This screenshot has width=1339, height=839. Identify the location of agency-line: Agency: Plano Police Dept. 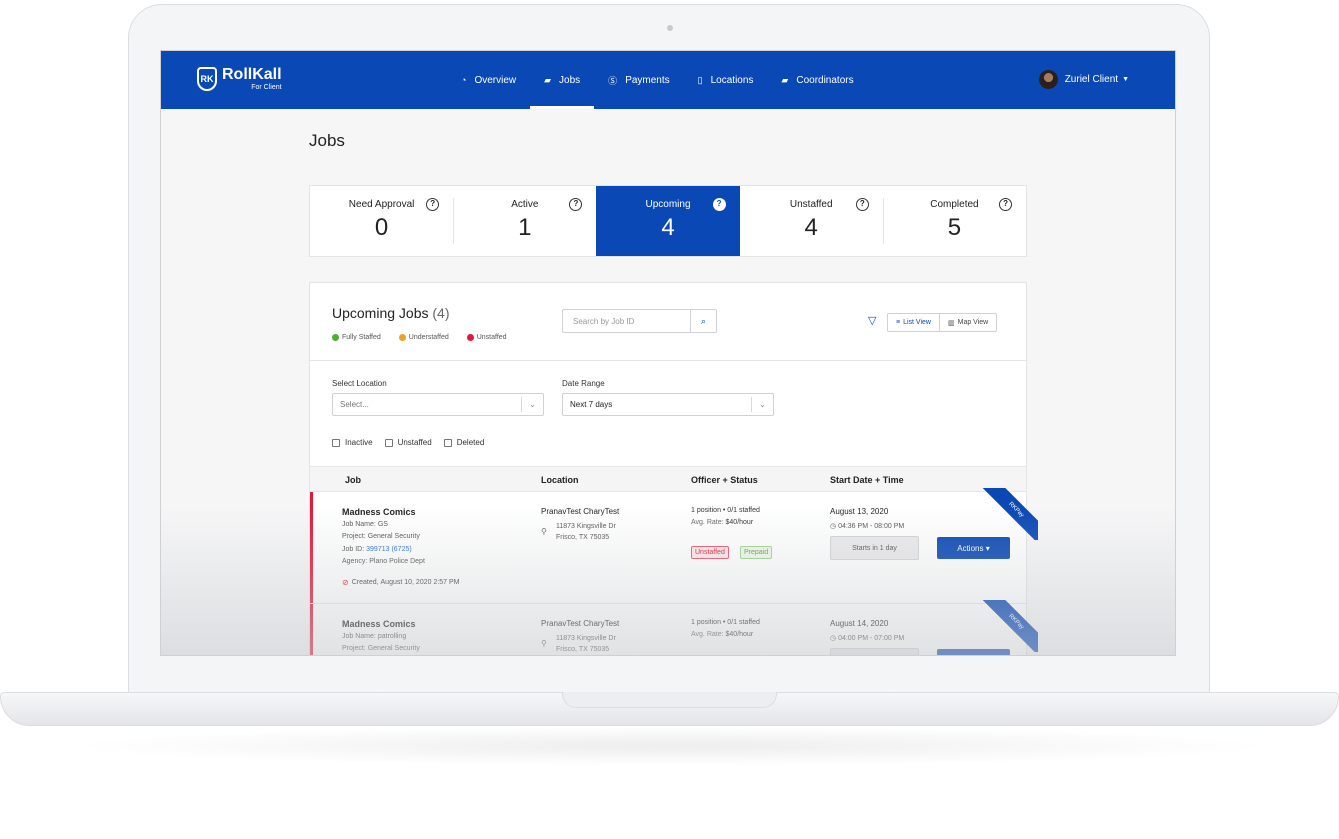
(383, 561).